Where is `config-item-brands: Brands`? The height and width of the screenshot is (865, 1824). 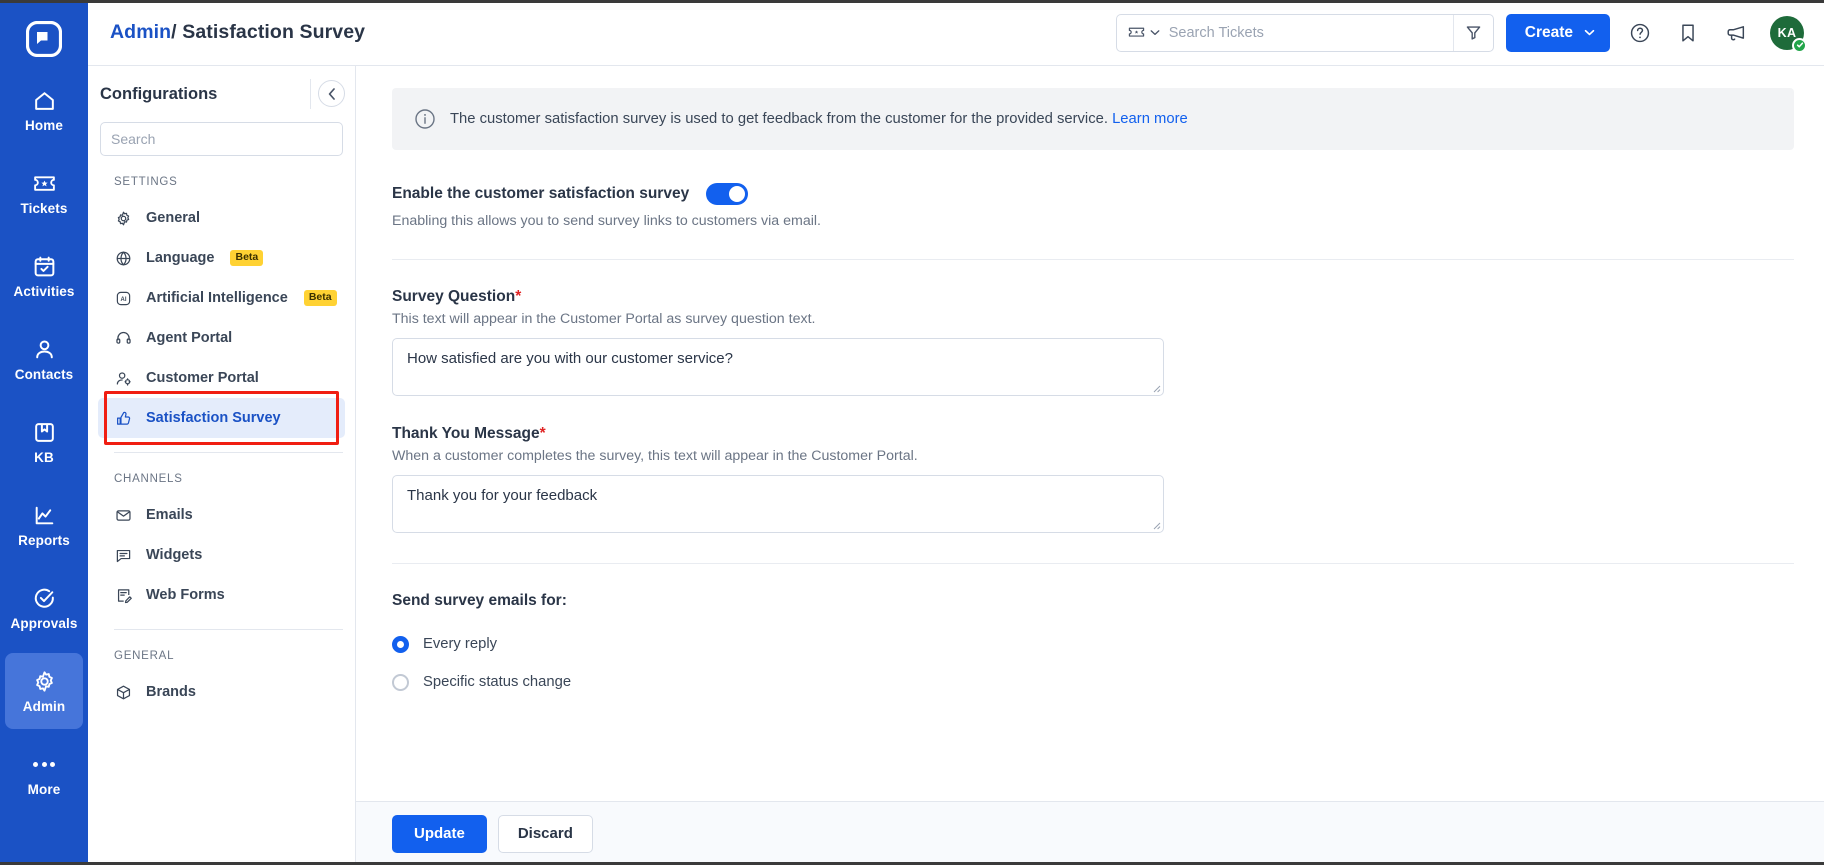 config-item-brands: Brands is located at coordinates (221, 692).